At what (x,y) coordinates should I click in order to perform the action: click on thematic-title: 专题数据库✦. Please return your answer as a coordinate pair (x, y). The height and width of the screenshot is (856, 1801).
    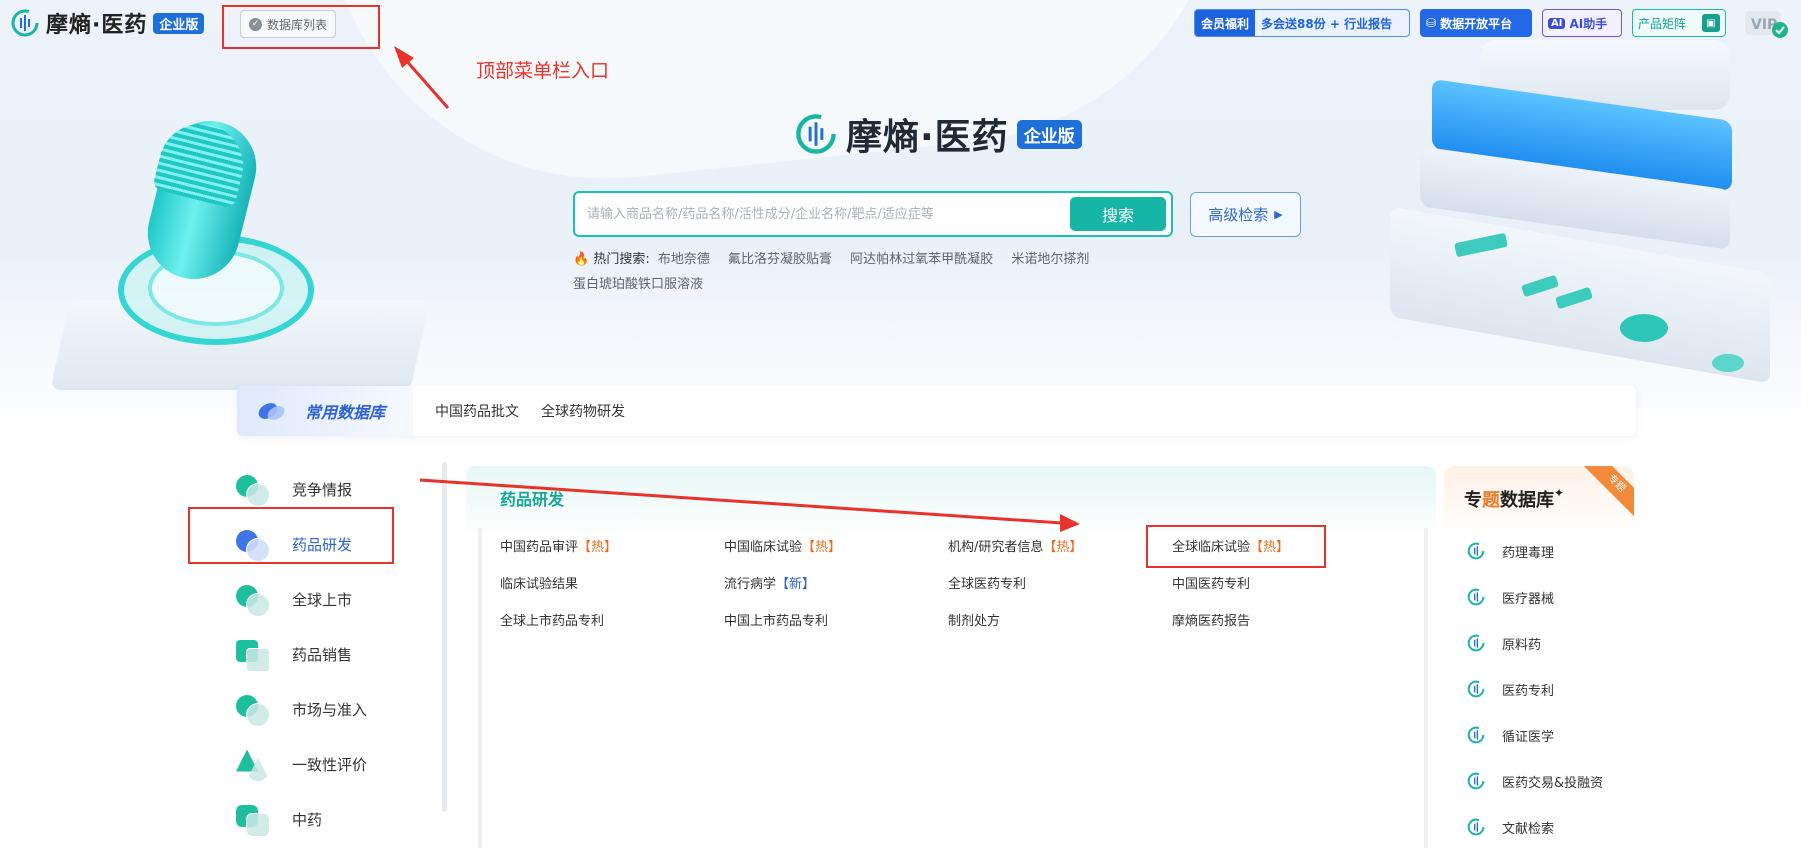
    Looking at the image, I should click on (1514, 498).